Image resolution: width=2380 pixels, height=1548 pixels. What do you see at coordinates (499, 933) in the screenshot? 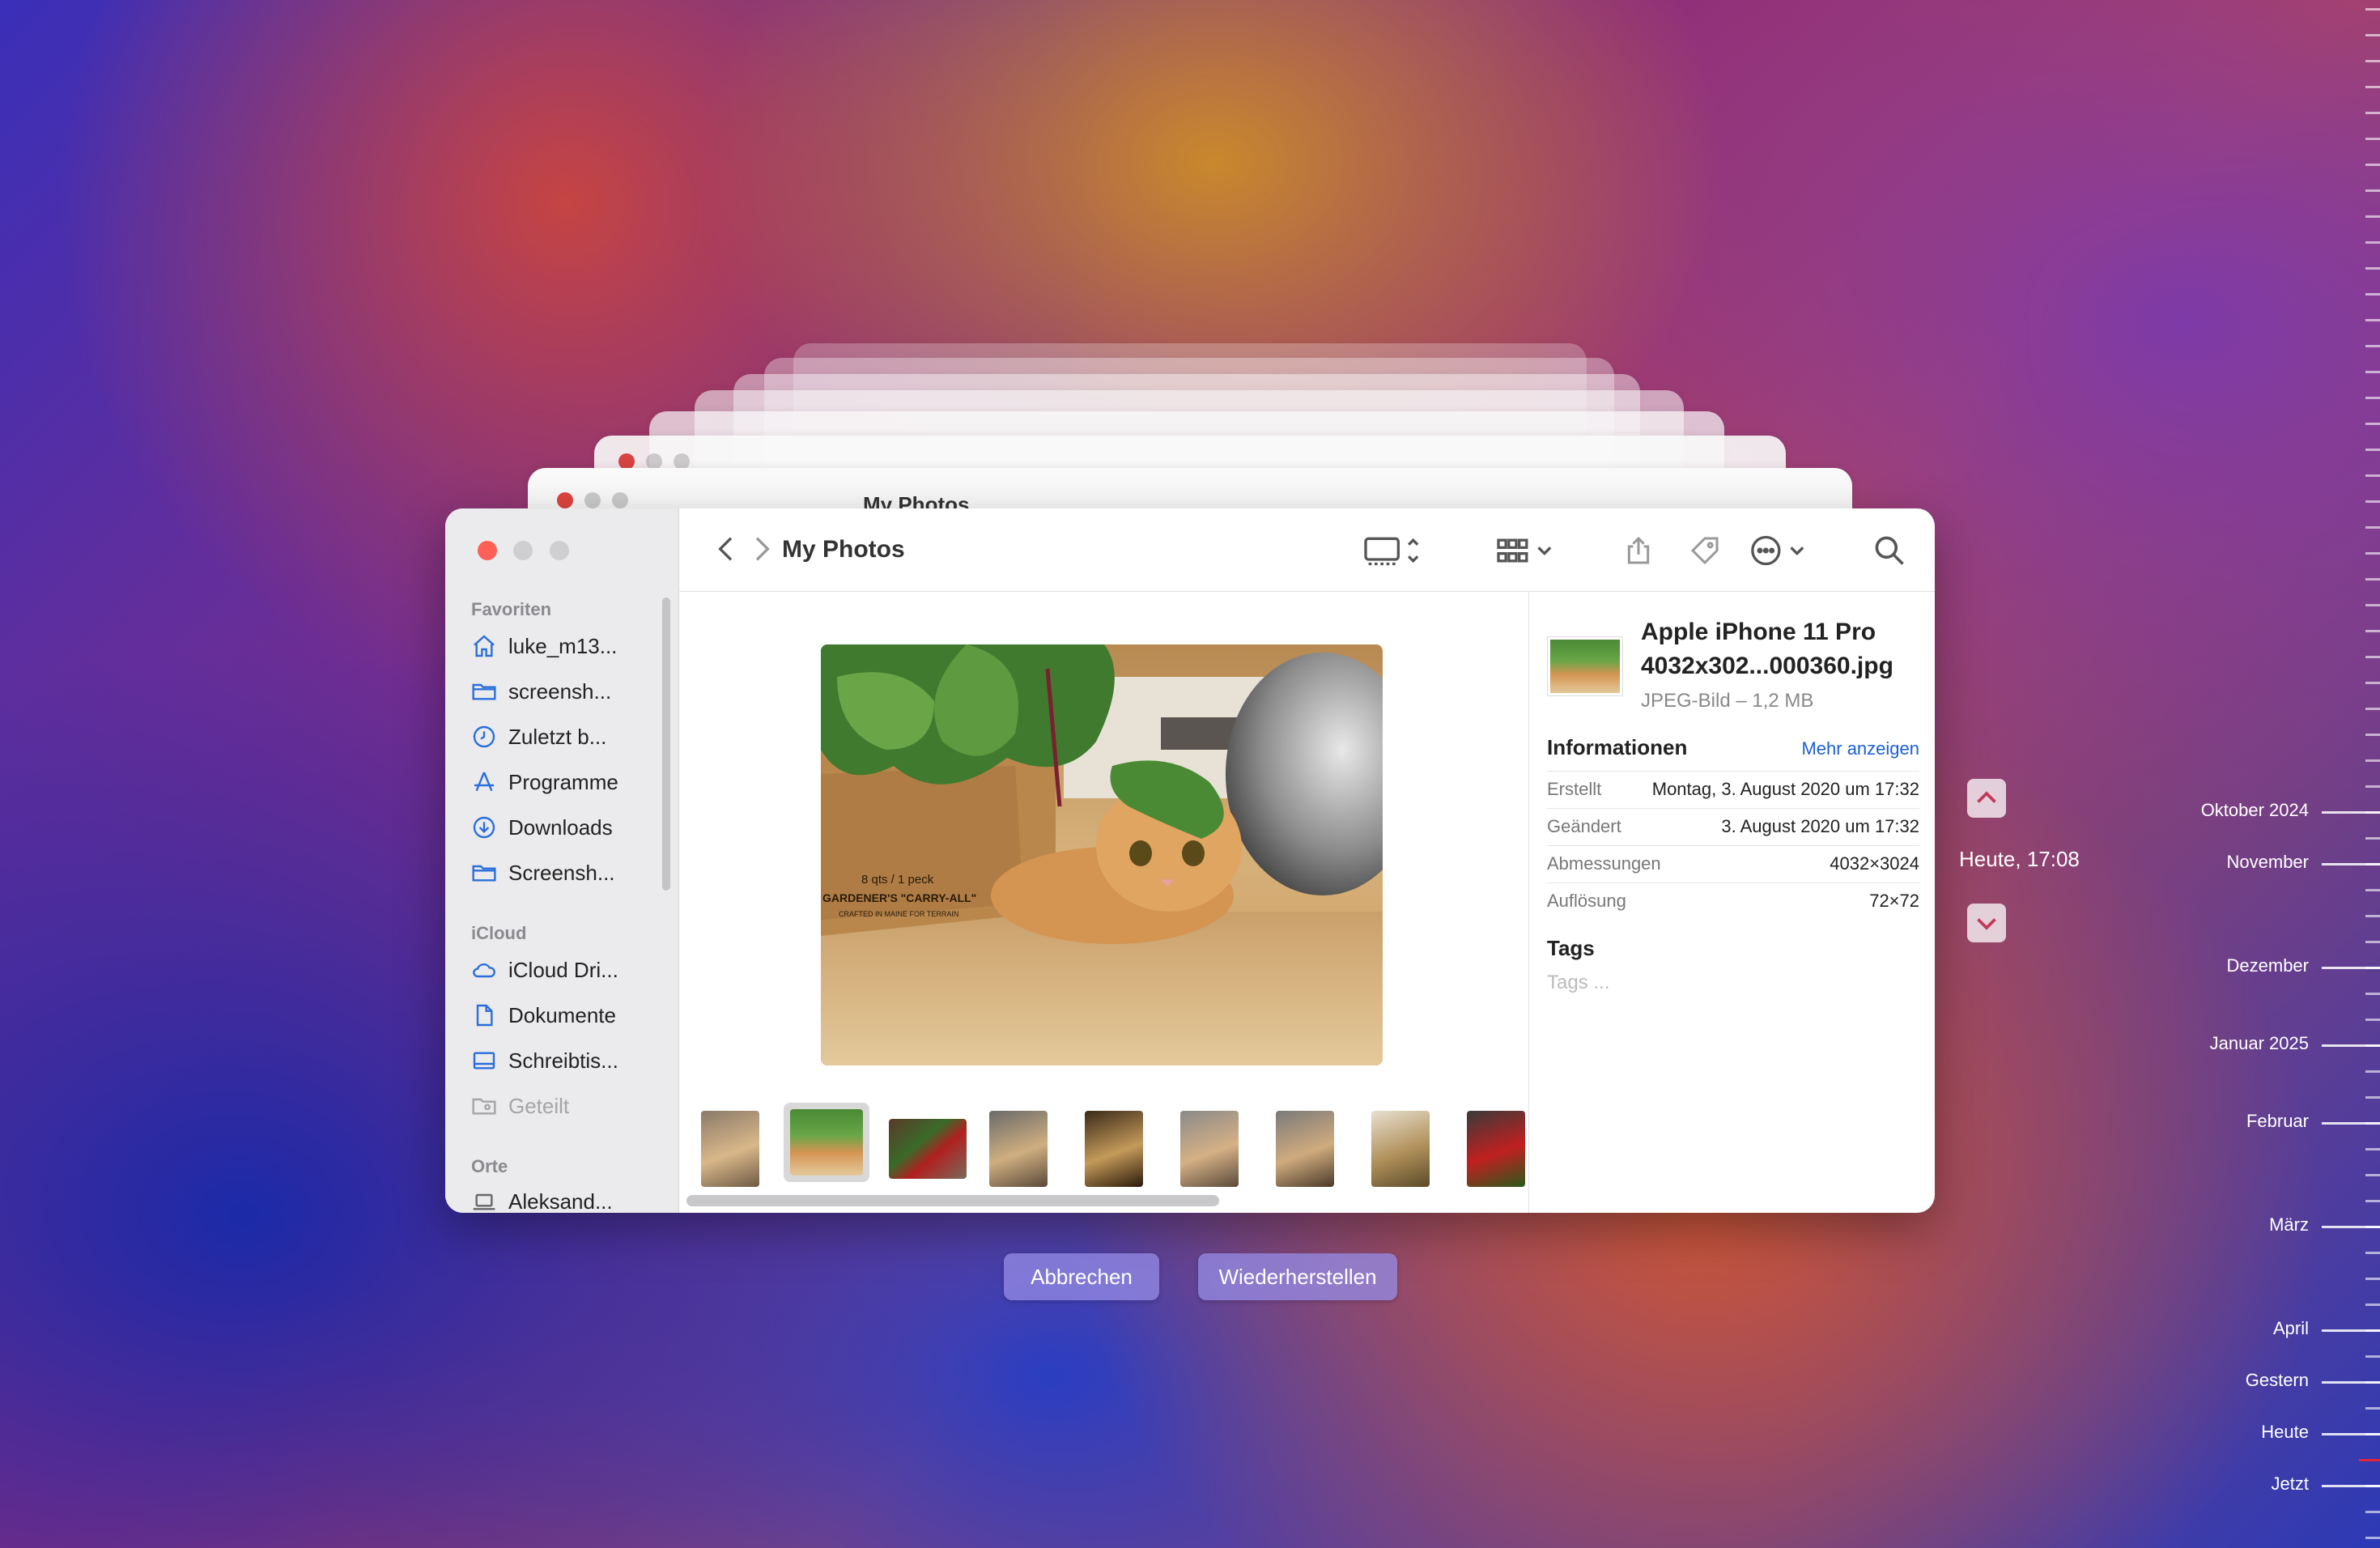
I see `section-header-icloud: iCloud` at bounding box center [499, 933].